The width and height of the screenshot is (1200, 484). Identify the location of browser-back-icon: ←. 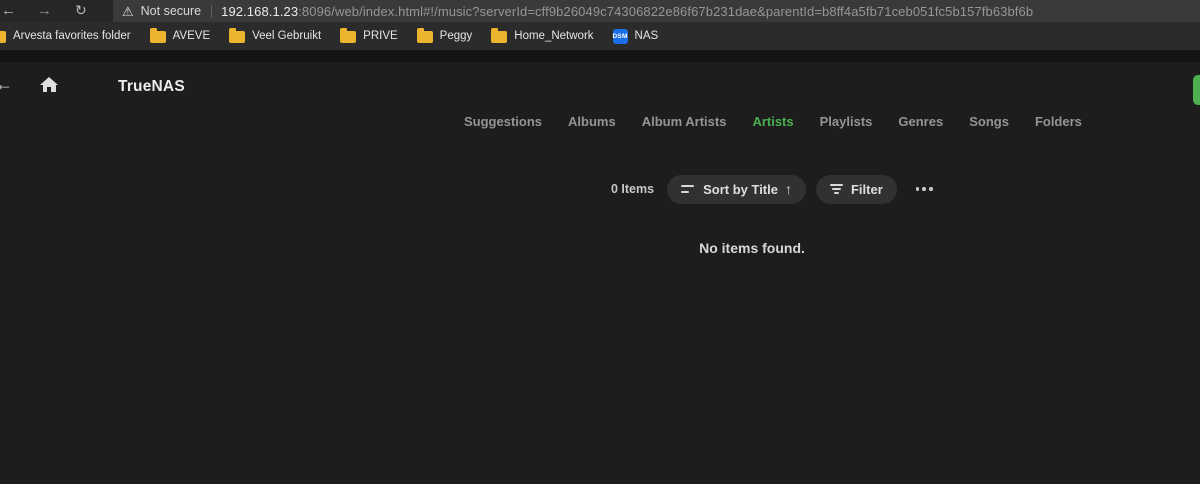
(8, 11).